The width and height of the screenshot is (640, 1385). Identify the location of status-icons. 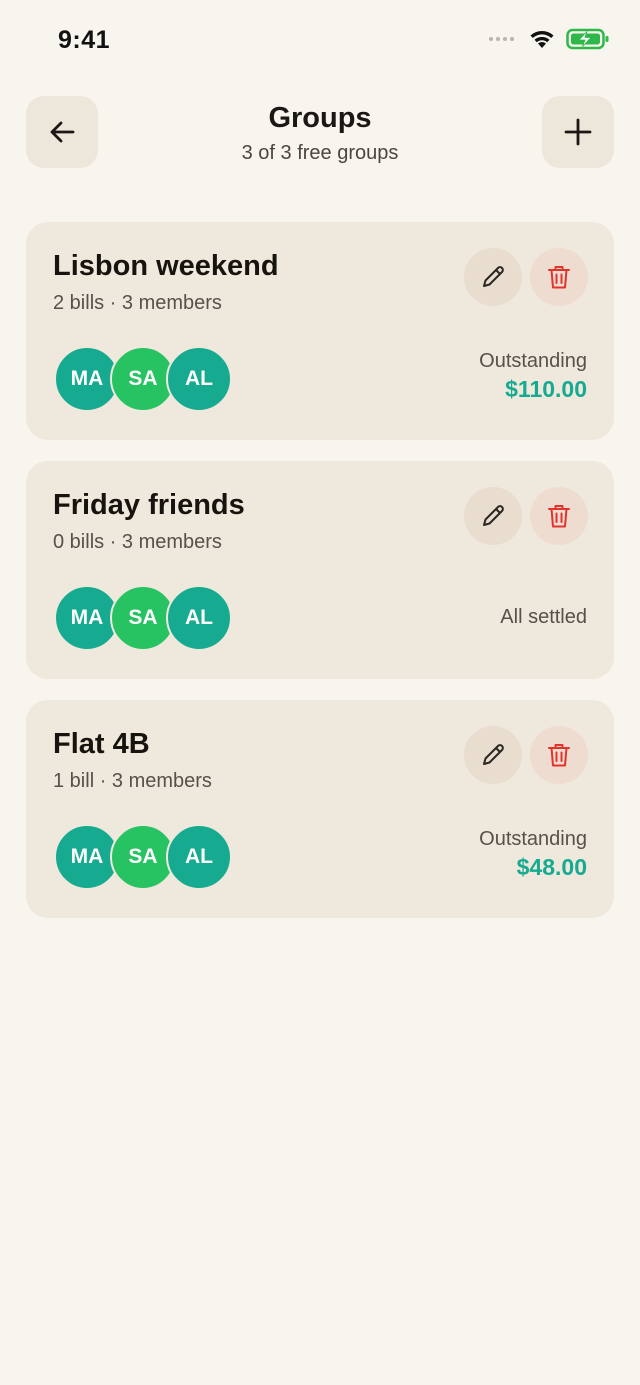
(549, 39).